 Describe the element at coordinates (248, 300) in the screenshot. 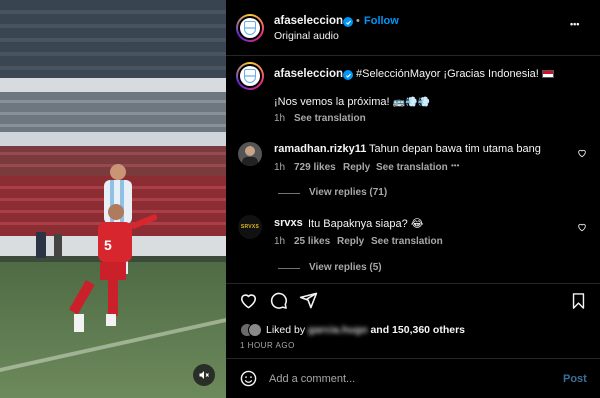

I see `like-heart-icon` at that location.